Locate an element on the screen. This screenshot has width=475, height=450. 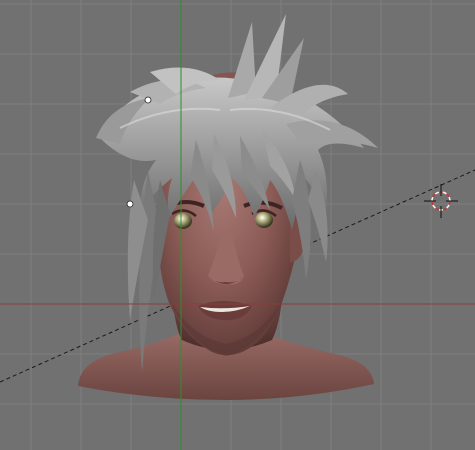
right-eye is located at coordinates (264, 220).